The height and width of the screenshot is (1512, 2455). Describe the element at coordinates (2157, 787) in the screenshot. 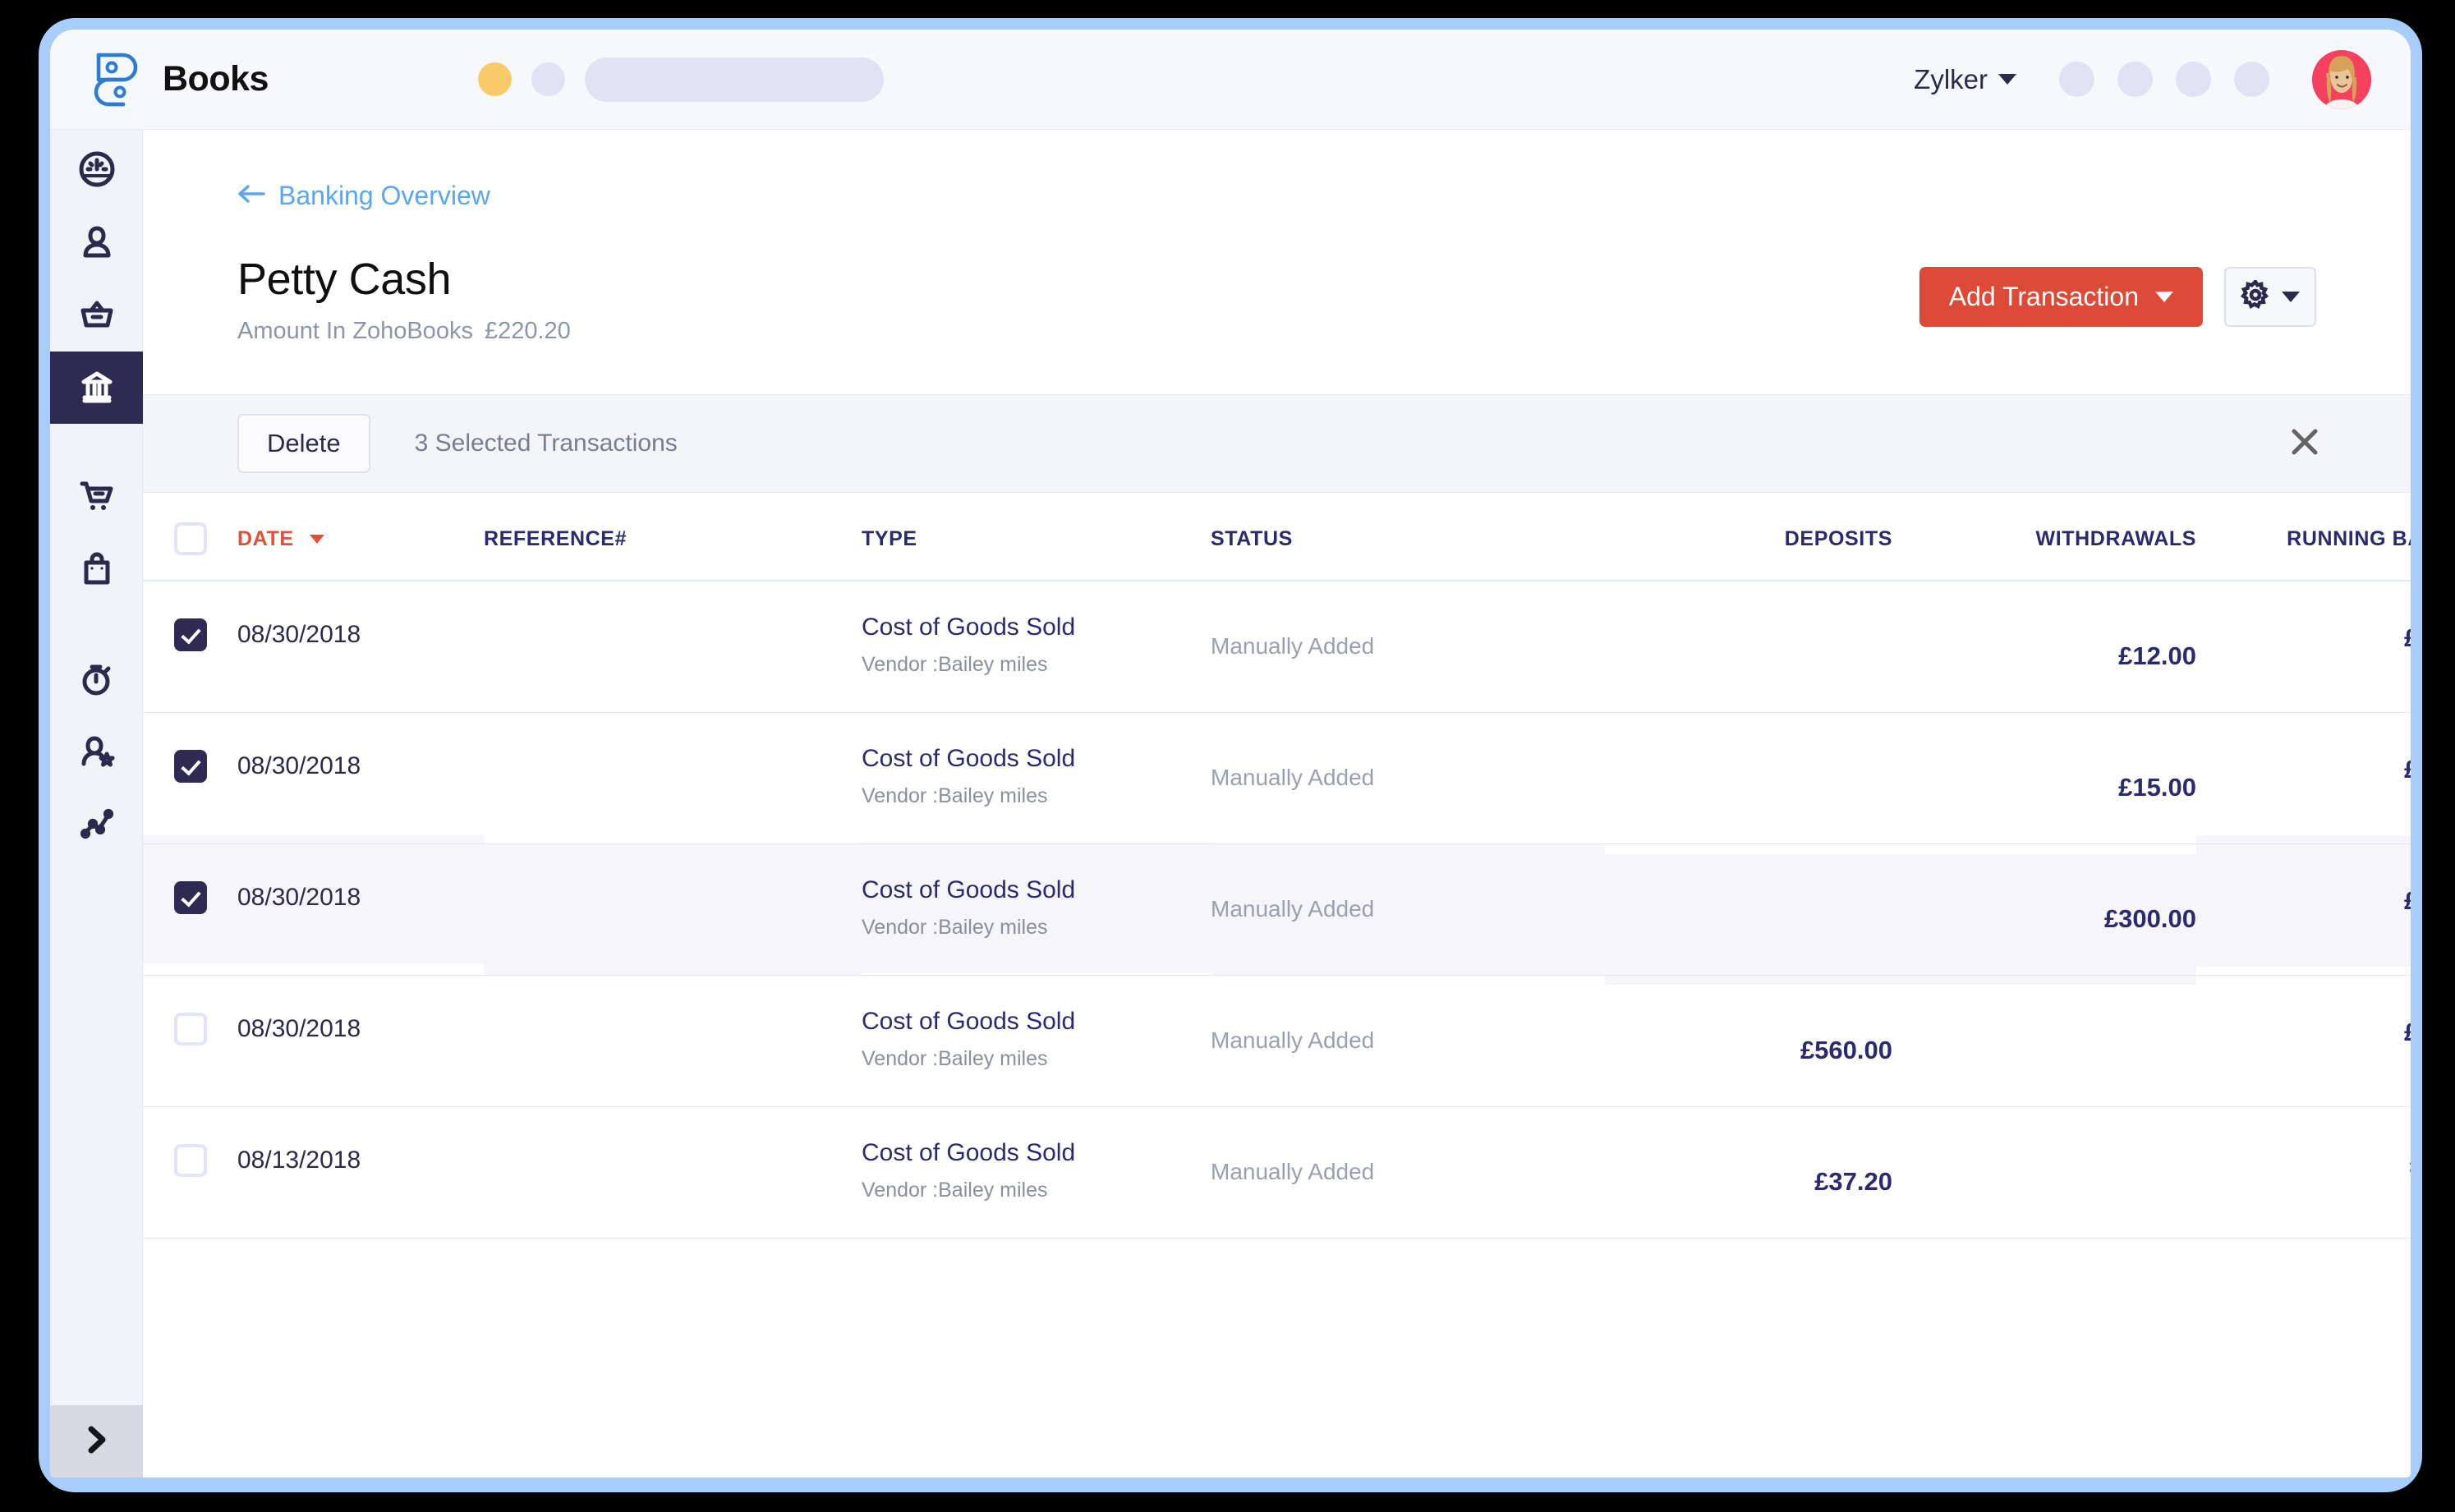

I see `cell-withdrawal: £15.00` at that location.